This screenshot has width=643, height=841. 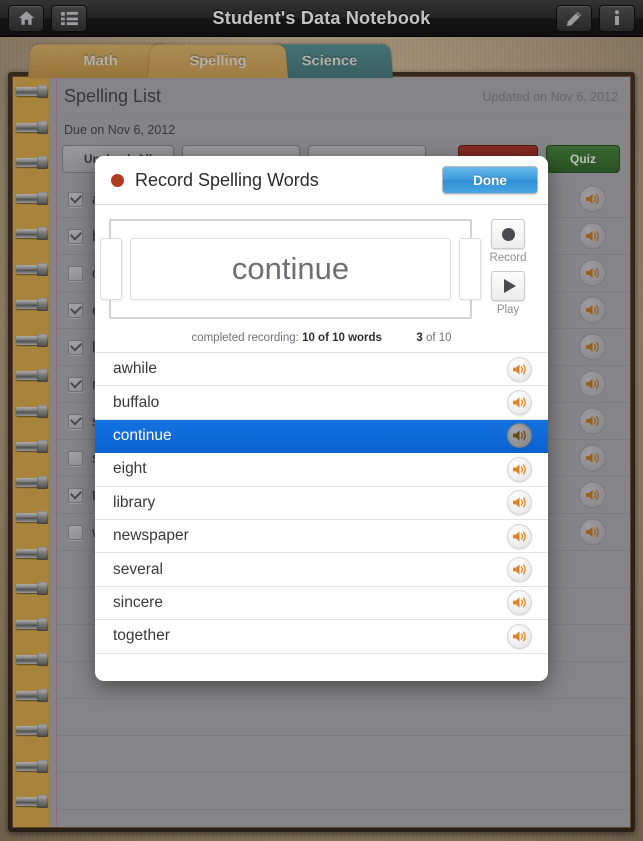 I want to click on play-triangle-icon, so click(x=509, y=286).